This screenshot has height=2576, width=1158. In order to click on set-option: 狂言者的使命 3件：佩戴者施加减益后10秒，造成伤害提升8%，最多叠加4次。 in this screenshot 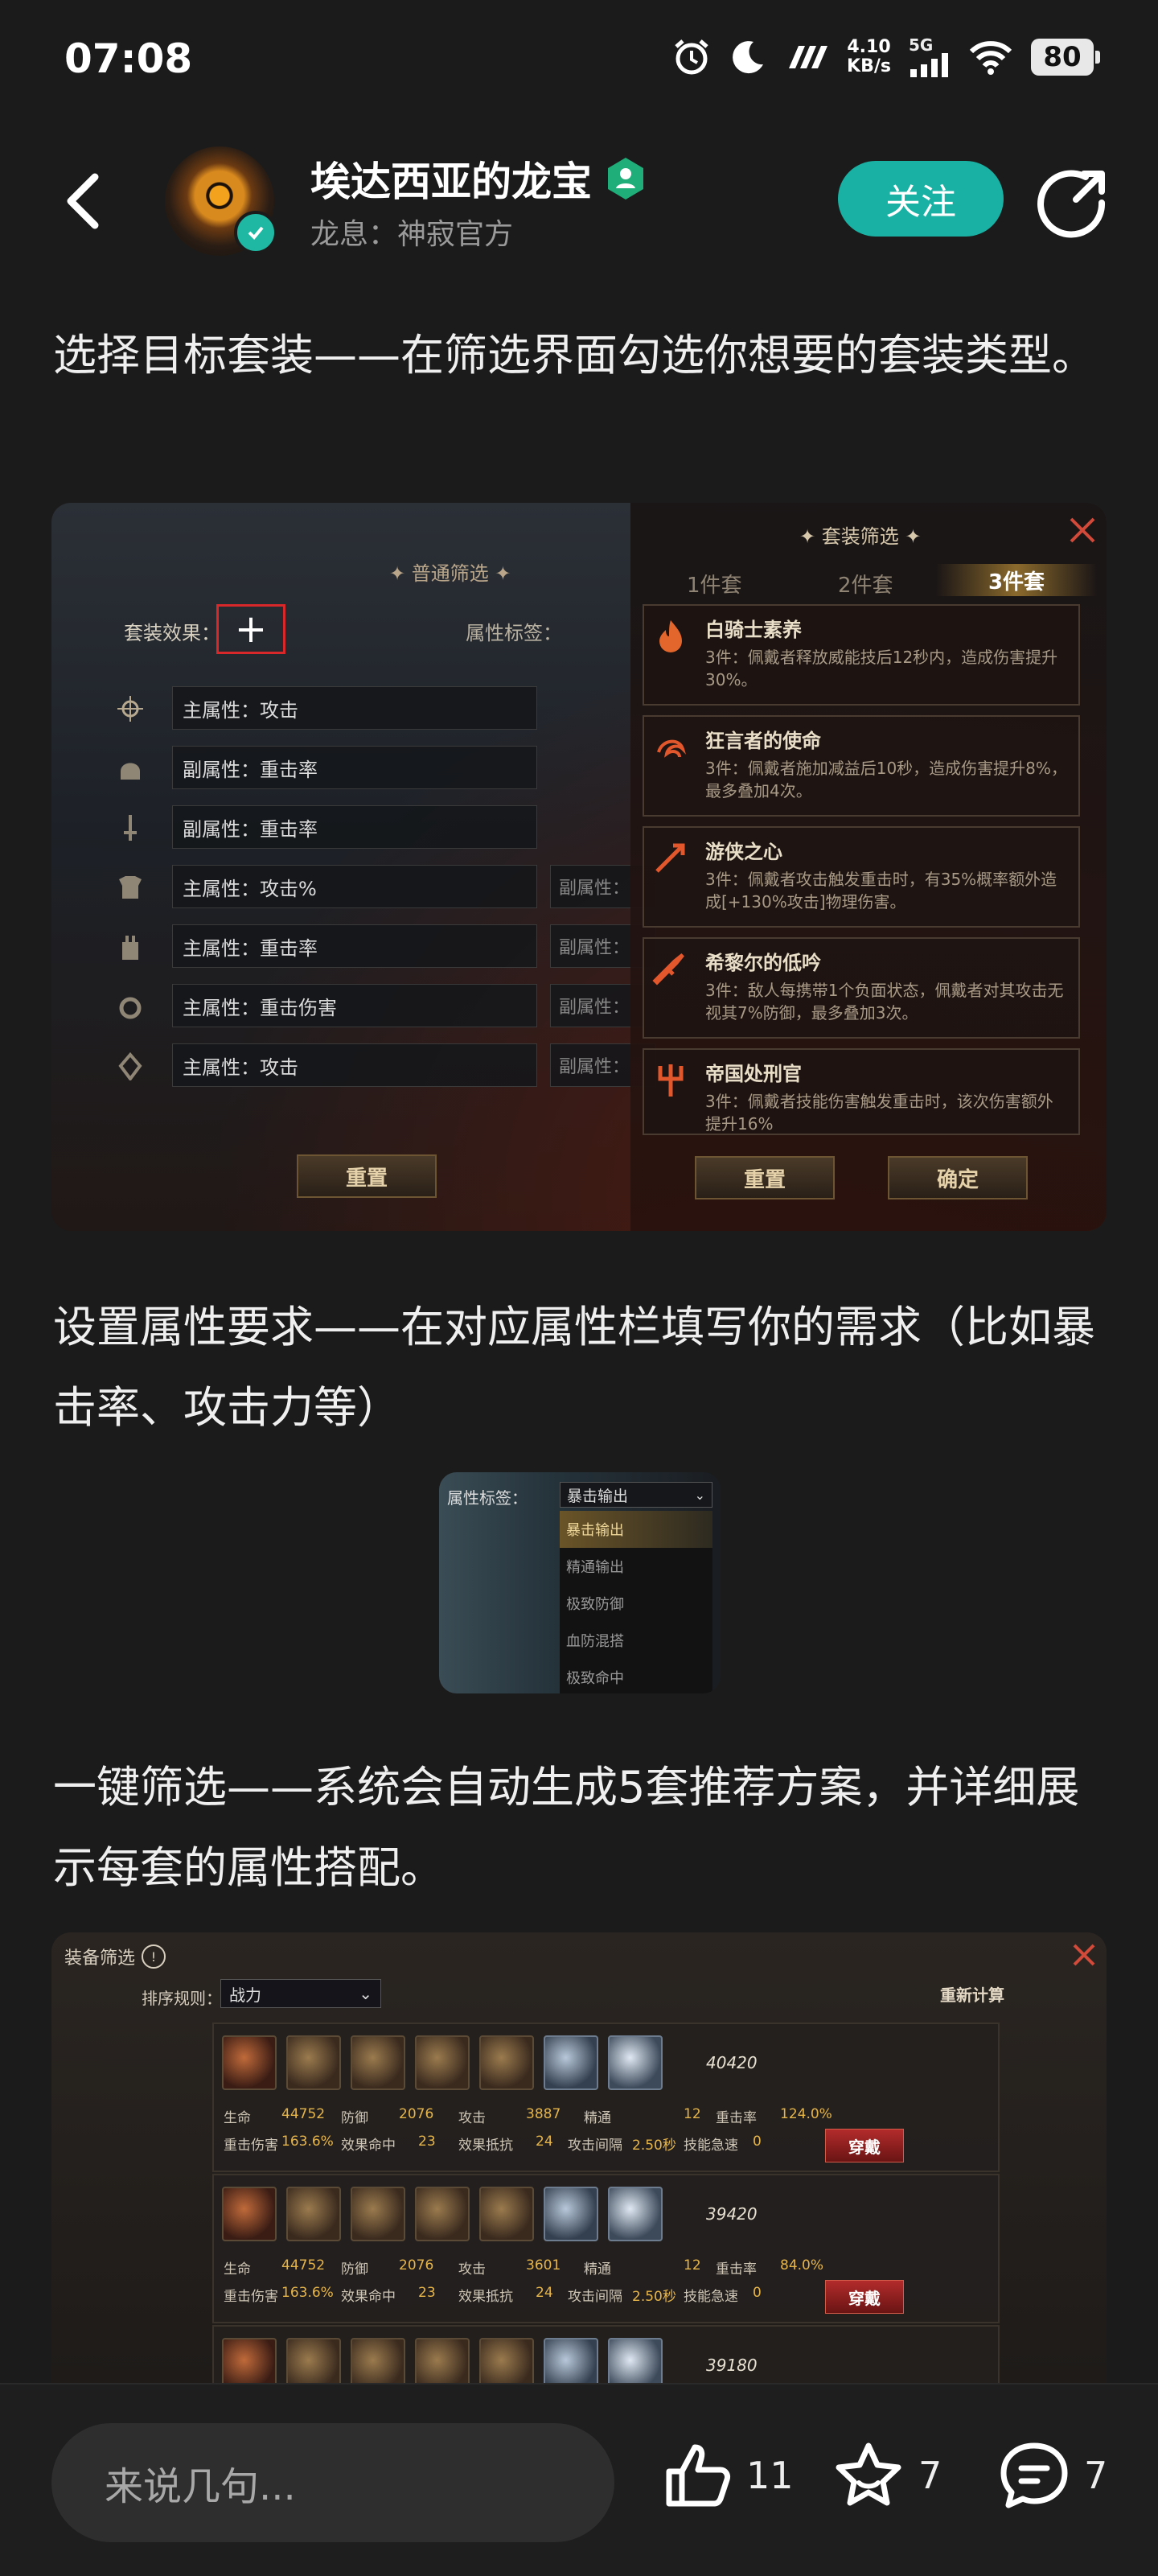, I will do `click(861, 766)`.